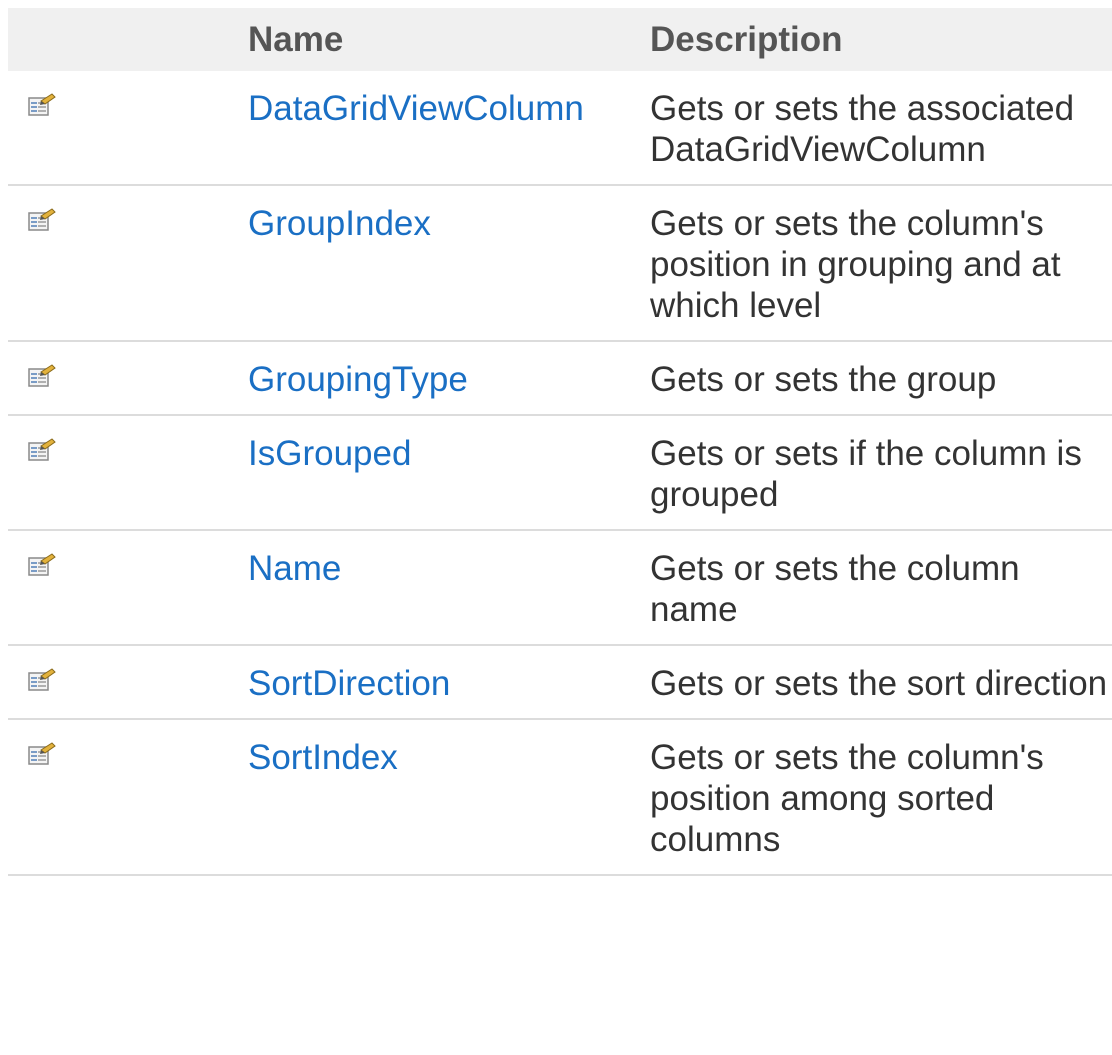 This screenshot has height=1055, width=1112. I want to click on description-cell: Gets or sets the group, so click(876, 378).